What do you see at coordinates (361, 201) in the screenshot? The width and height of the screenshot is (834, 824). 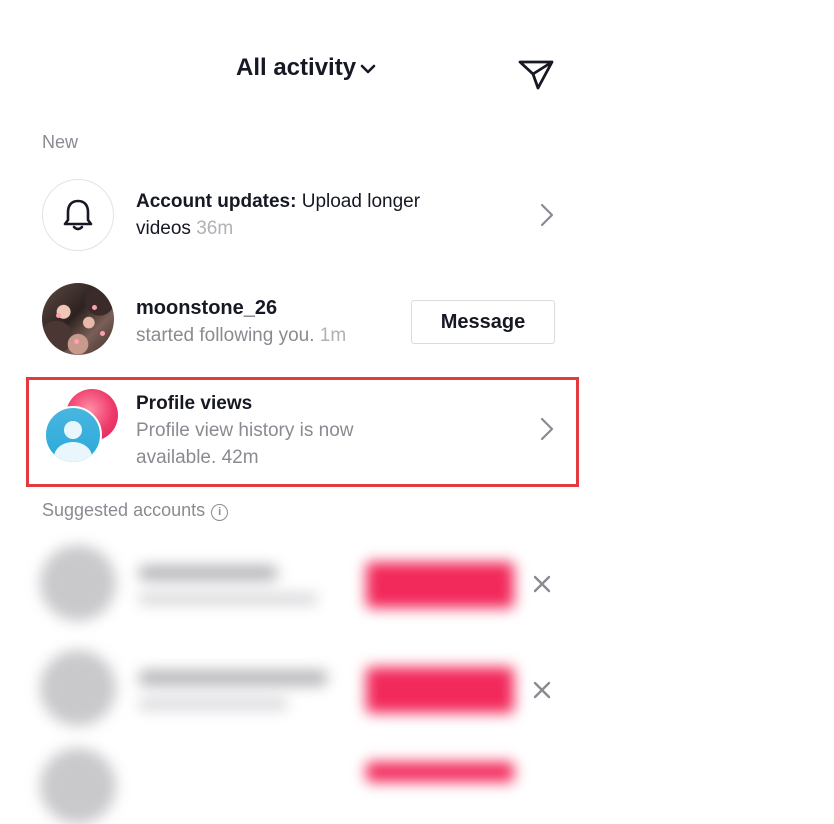 I see `account-updates-message-line1: Upload longer` at bounding box center [361, 201].